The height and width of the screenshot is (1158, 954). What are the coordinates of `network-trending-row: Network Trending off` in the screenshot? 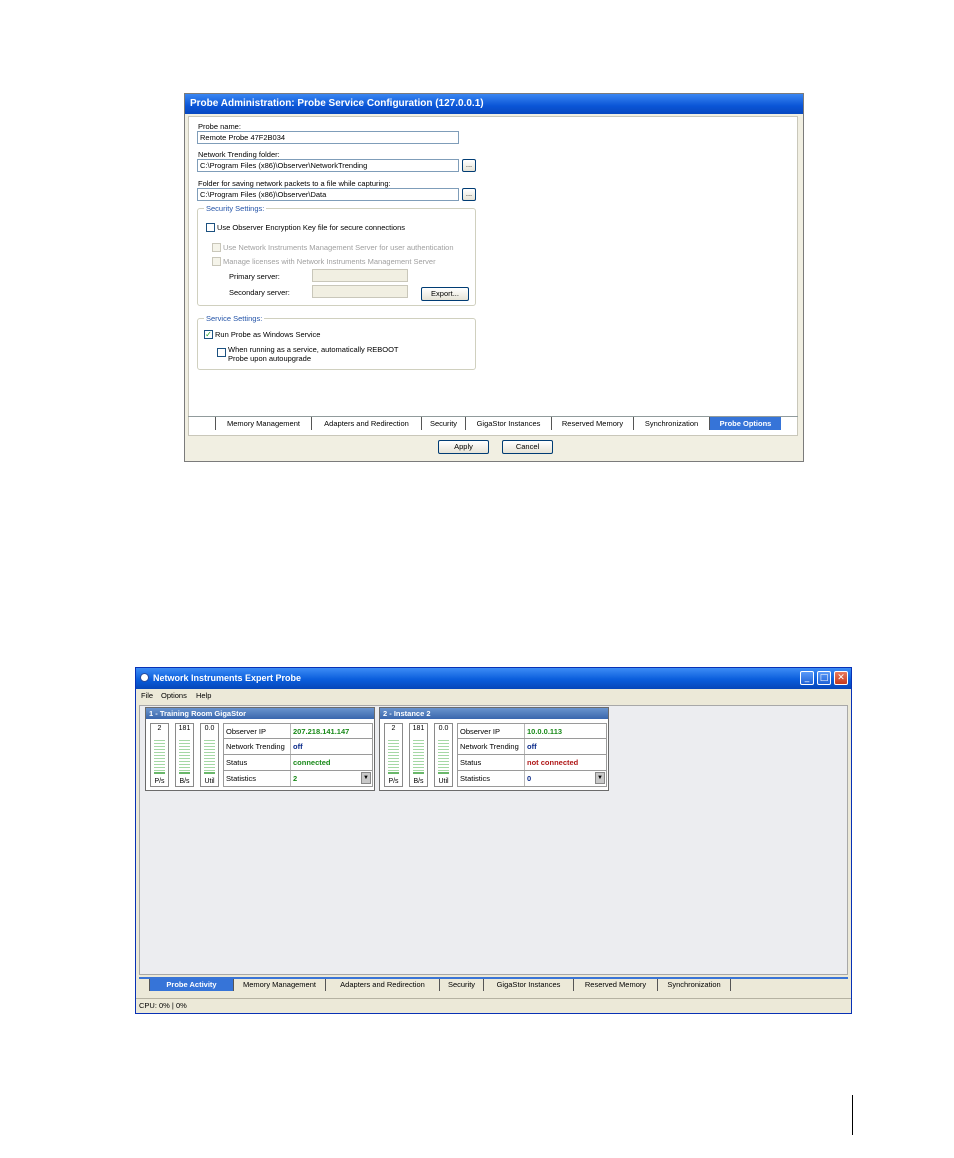 It's located at (298, 747).